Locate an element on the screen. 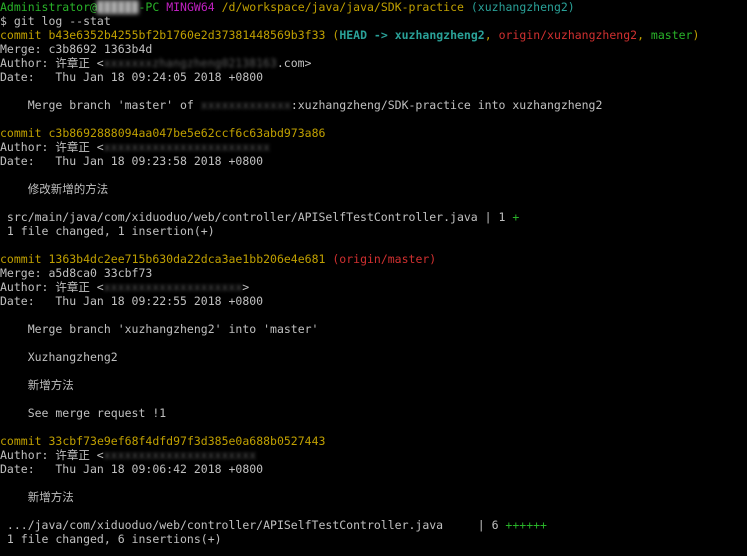 The width and height of the screenshot is (747, 556). commit-message: 修改新增的方法 is located at coordinates (54, 189).